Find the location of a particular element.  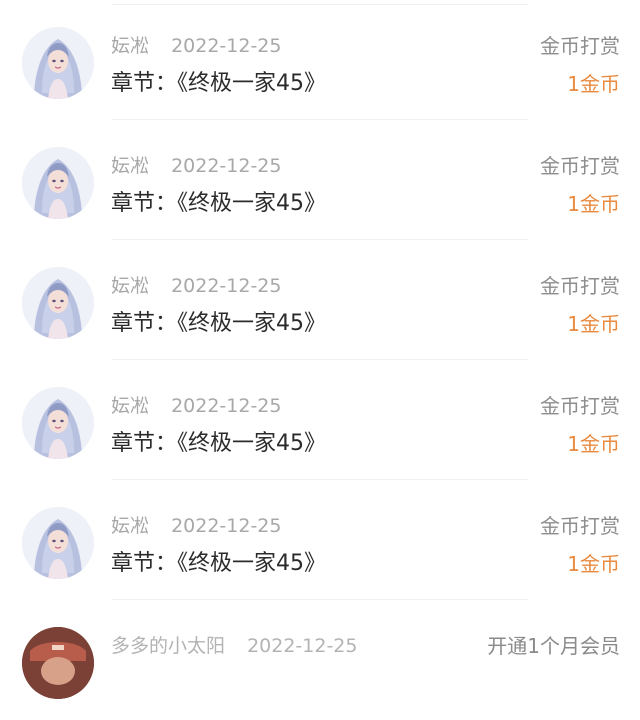

user-name: 多多的小太阳 is located at coordinates (168, 646).